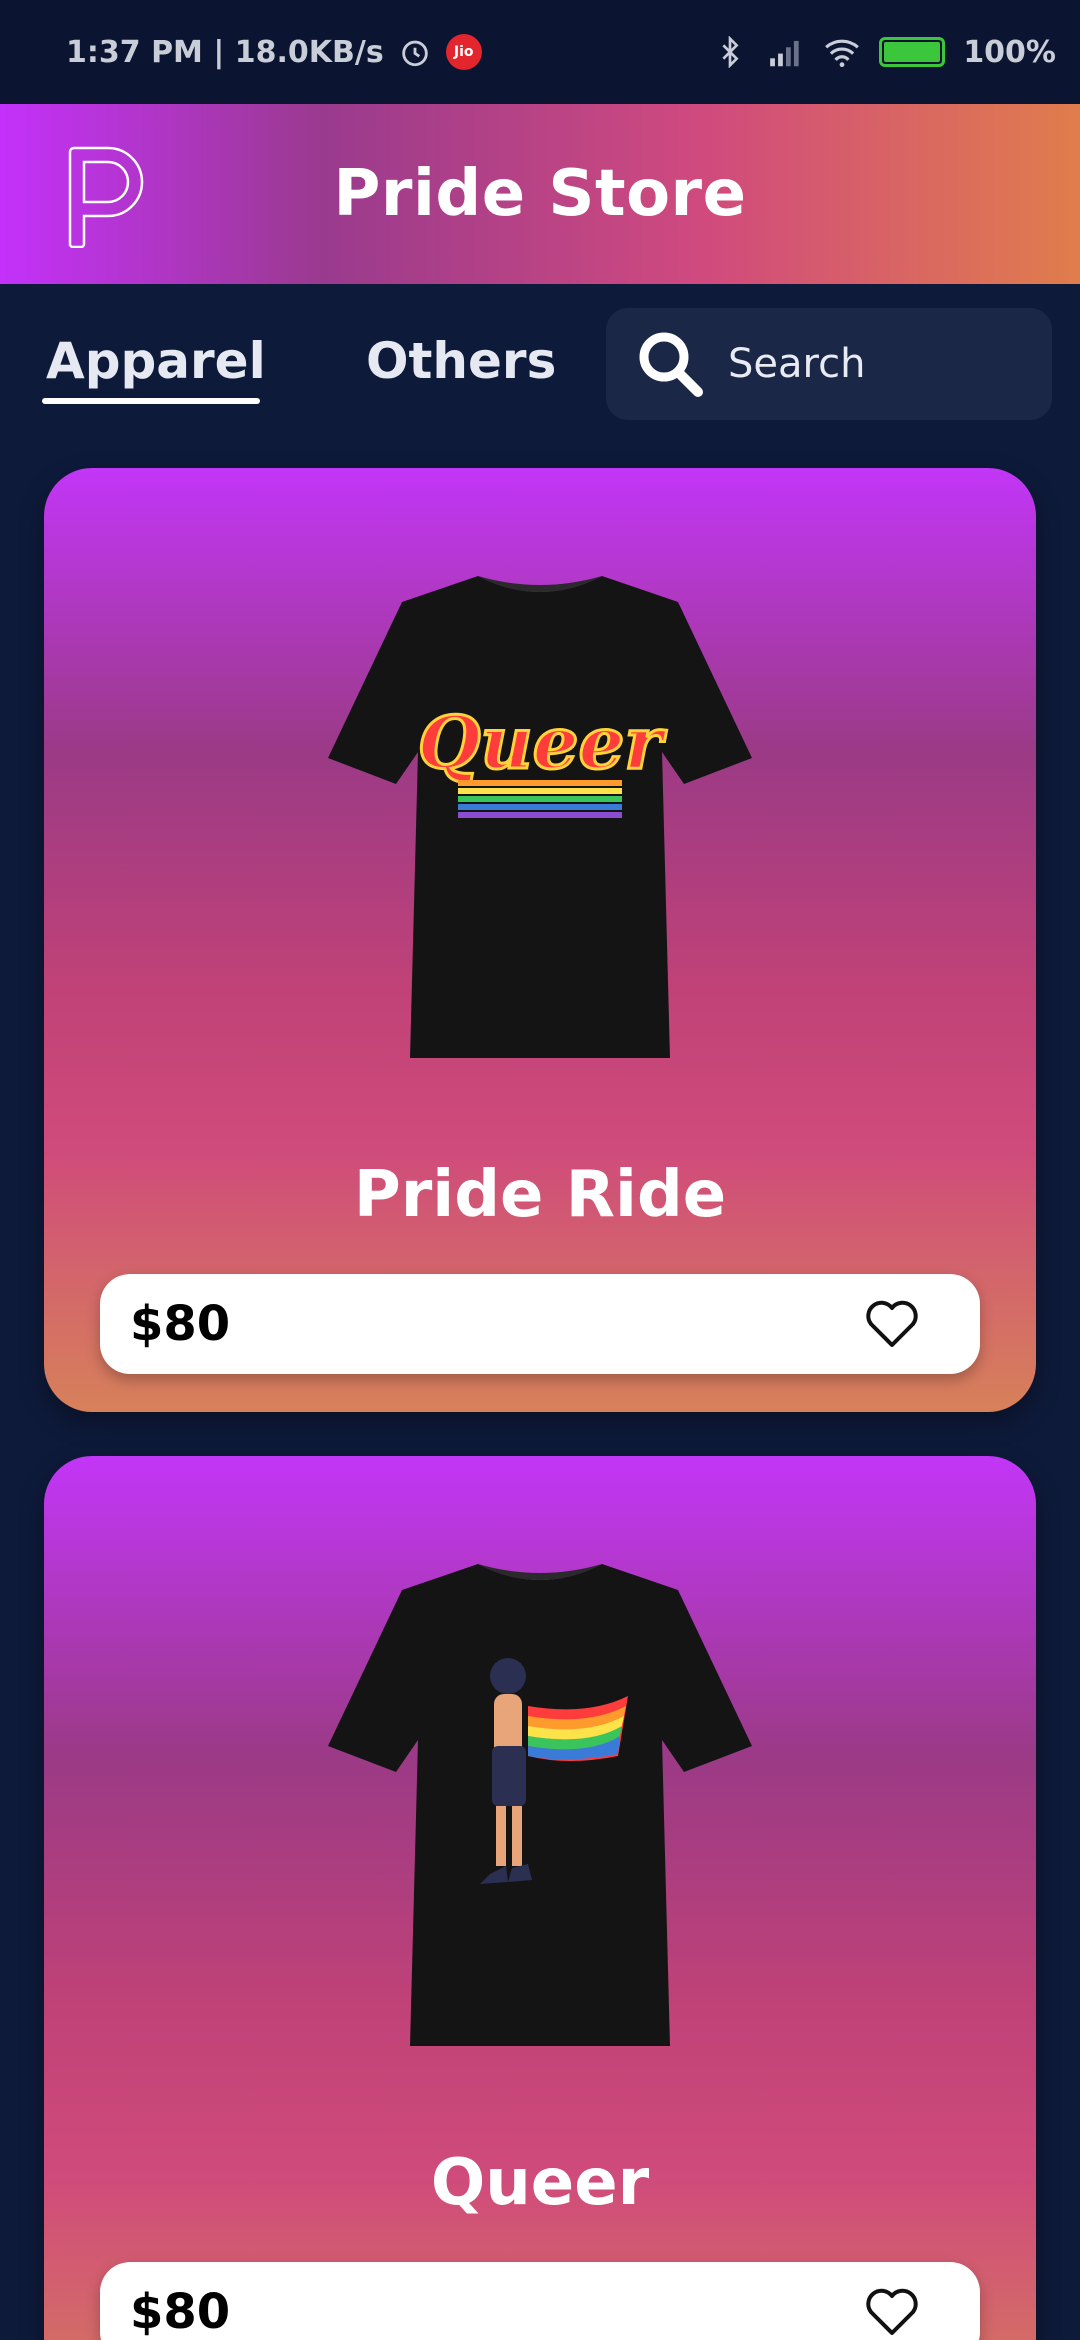 The width and height of the screenshot is (1080, 2340). Describe the element at coordinates (105, 196) in the screenshot. I see `p-logo-icon` at that location.